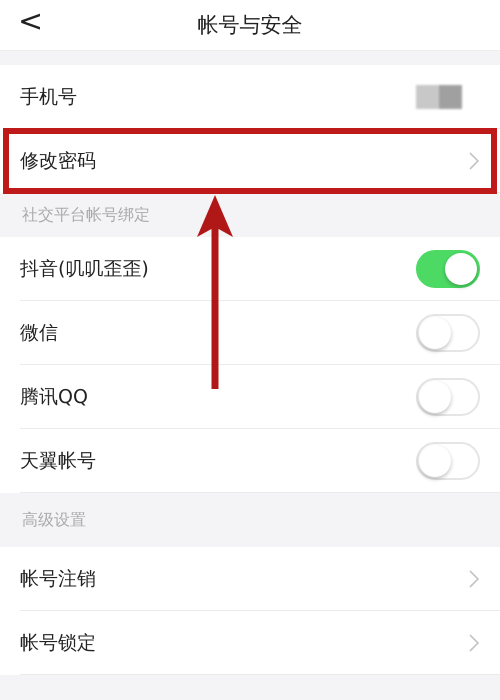 Image resolution: width=500 pixels, height=700 pixels. What do you see at coordinates (54, 520) in the screenshot?
I see `section-header: 高级设置` at bounding box center [54, 520].